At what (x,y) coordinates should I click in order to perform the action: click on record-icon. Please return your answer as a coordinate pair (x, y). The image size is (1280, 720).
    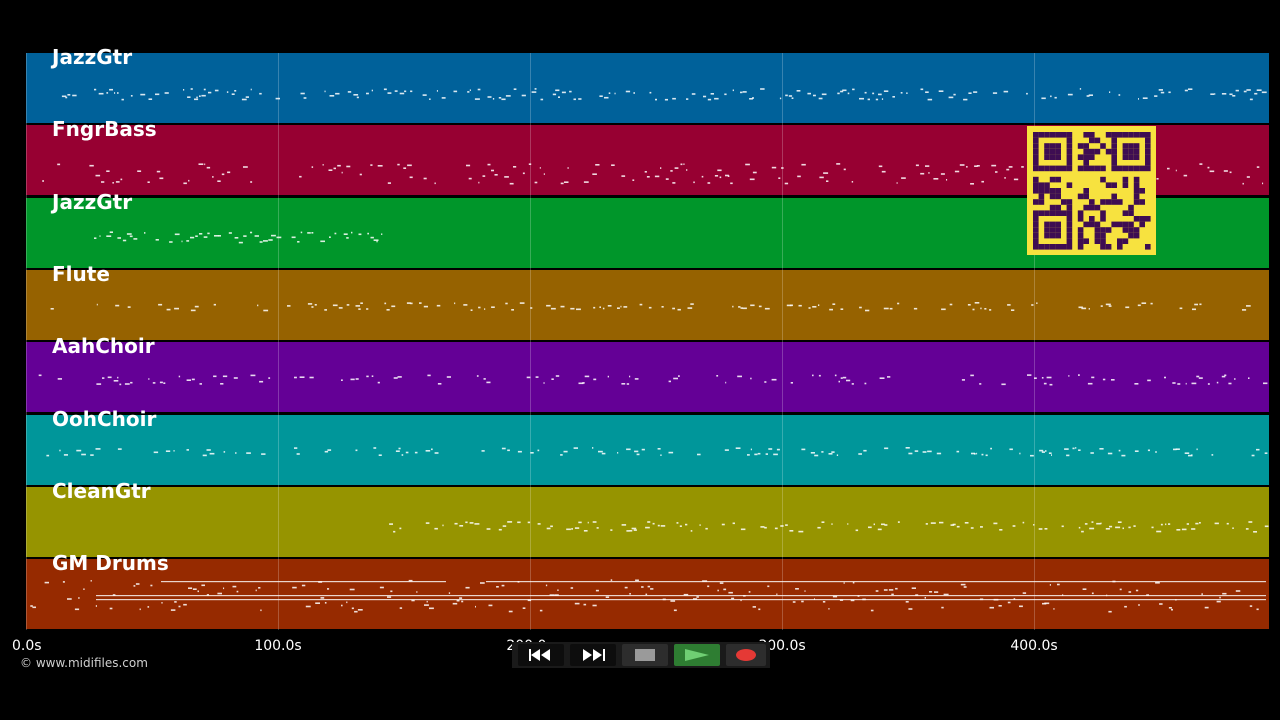
    Looking at the image, I should click on (746, 655).